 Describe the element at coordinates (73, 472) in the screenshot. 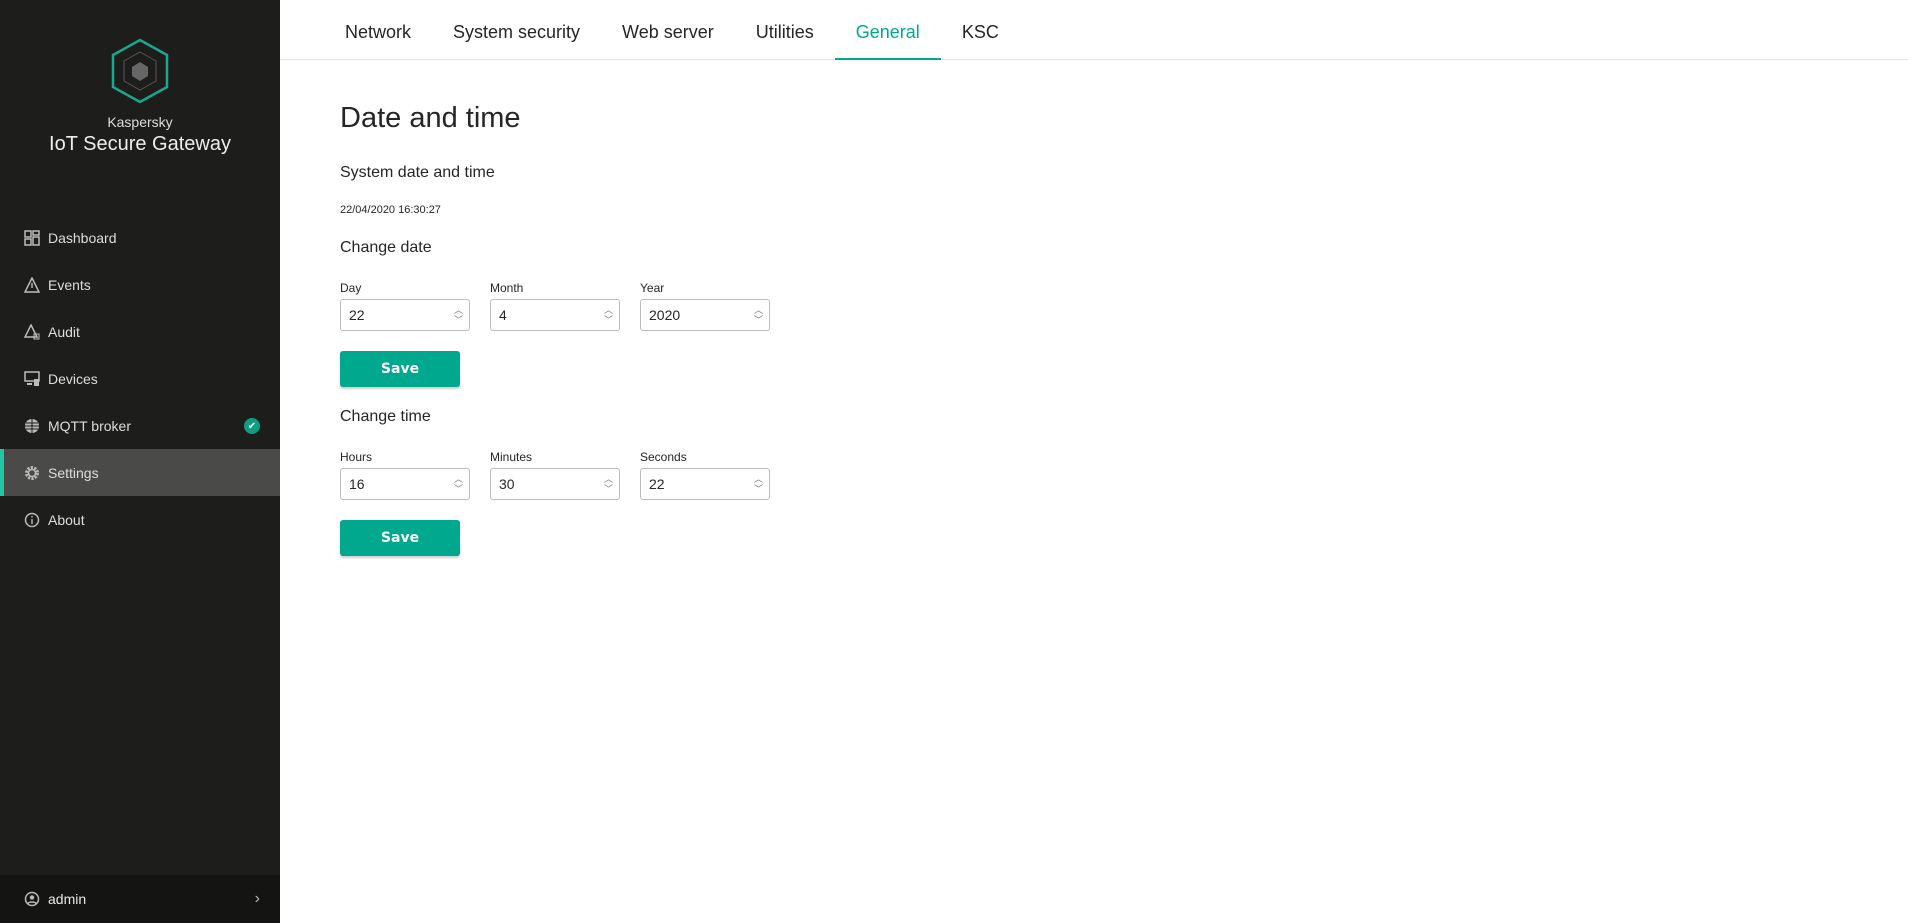

I see `sidebar-item-label: Settings` at that location.